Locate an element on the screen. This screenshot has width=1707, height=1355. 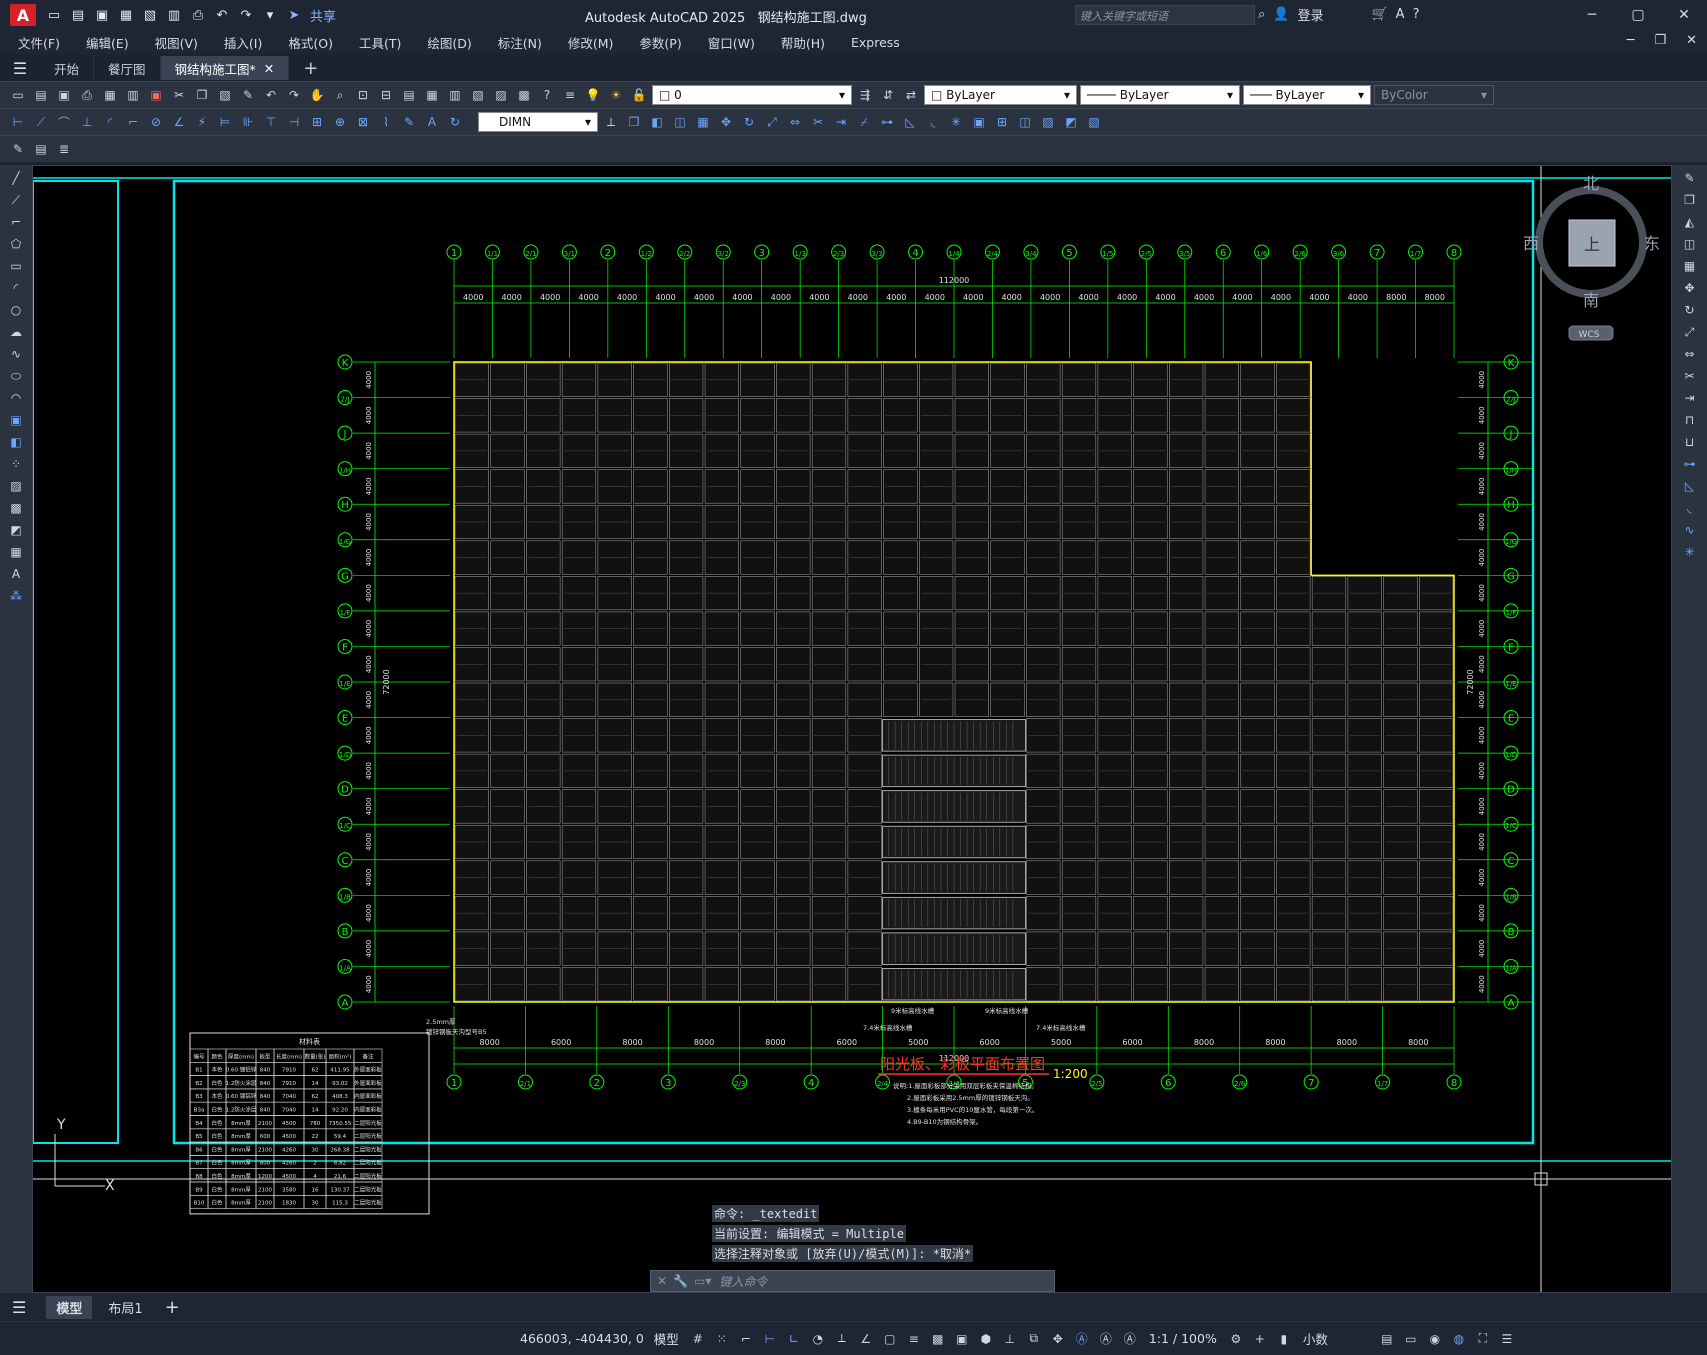
explode-tool-icon: ✳ is located at coordinates (956, 122).